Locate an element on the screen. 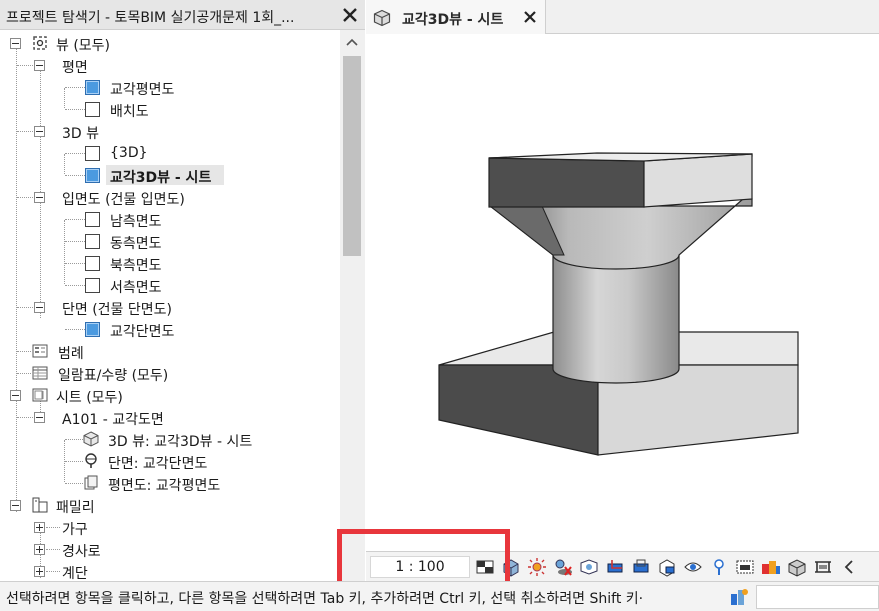  render-icon is located at coordinates (589, 567).